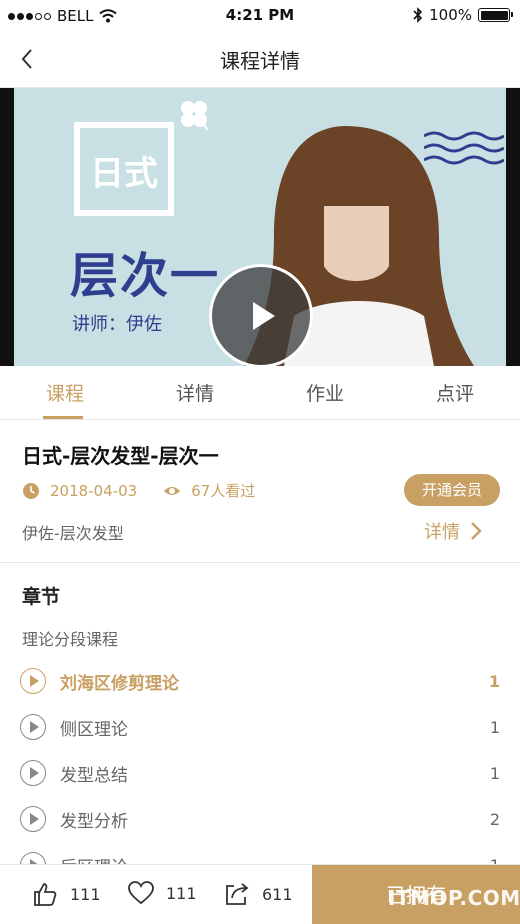 This screenshot has width=520, height=924. What do you see at coordinates (172, 490) in the screenshot?
I see `eye-icon` at bounding box center [172, 490].